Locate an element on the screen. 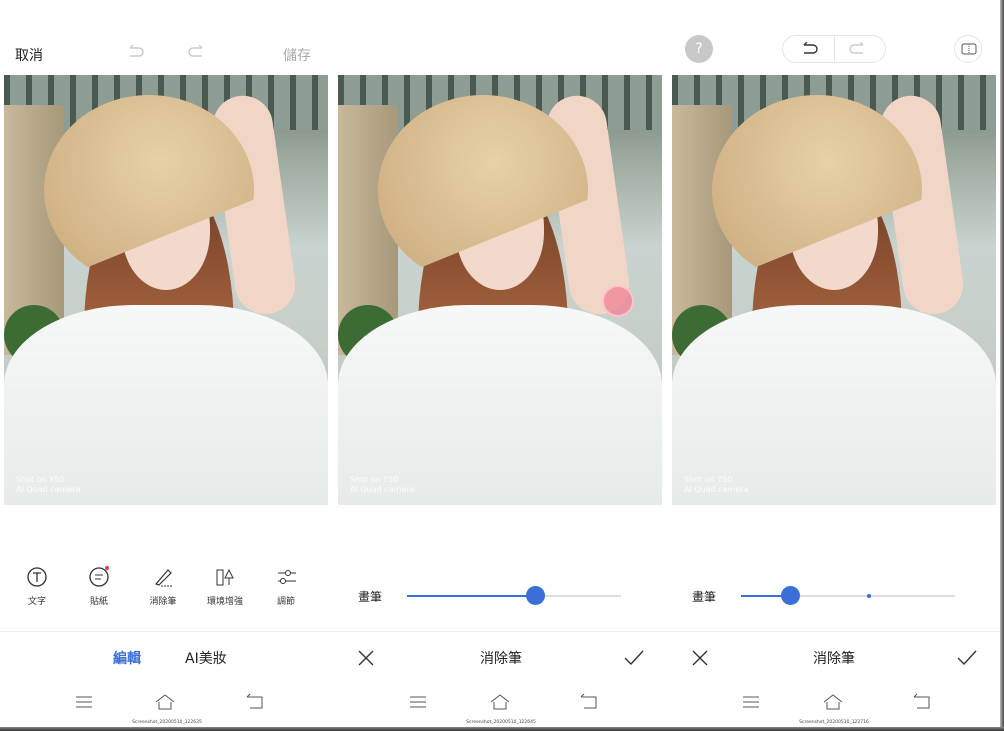 The image size is (1004, 731). cancel-button: 取消 is located at coordinates (29, 55).